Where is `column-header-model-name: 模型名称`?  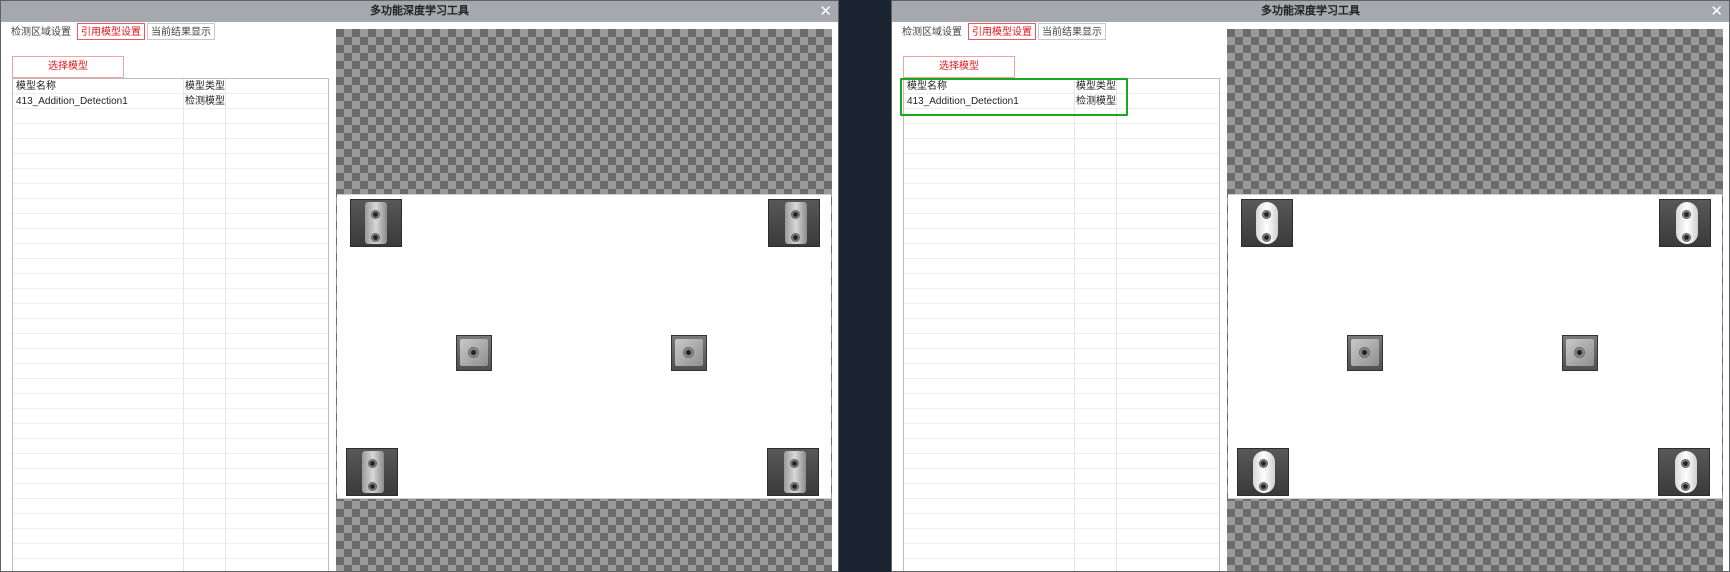
column-header-model-name: 模型名称 is located at coordinates (36, 86).